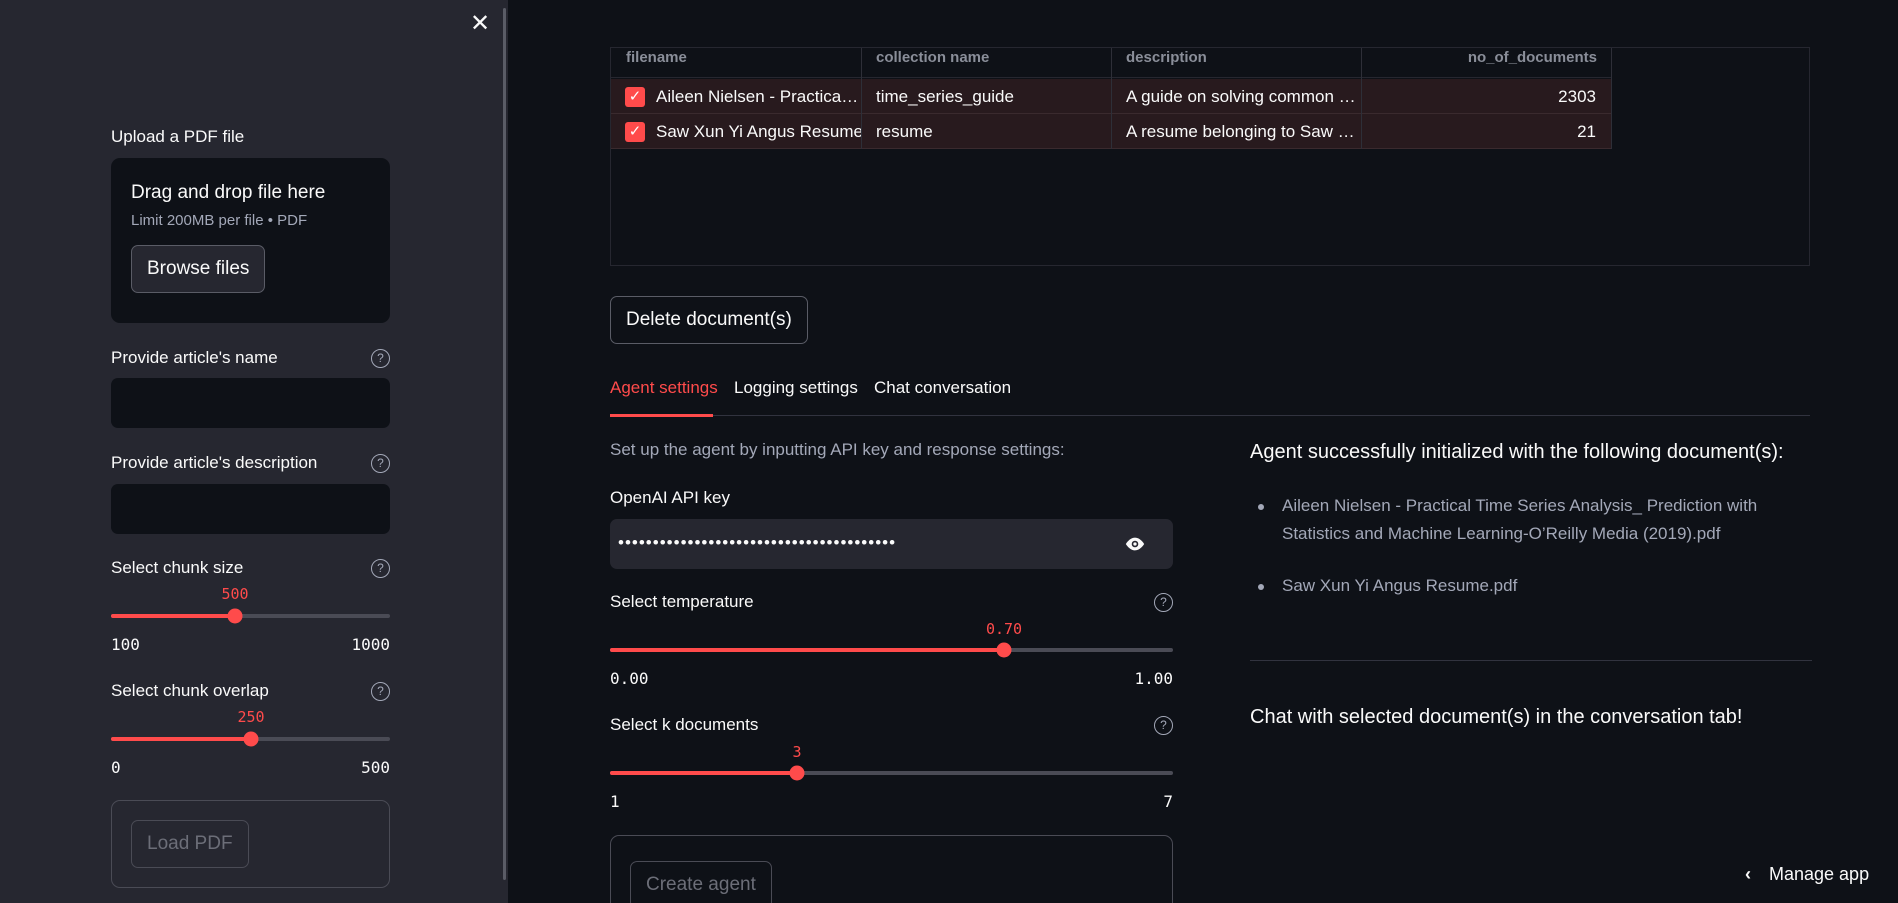 The image size is (1898, 903). Describe the element at coordinates (250, 620) in the screenshot. I see `chunk-size-slider: 500 100 1000` at that location.